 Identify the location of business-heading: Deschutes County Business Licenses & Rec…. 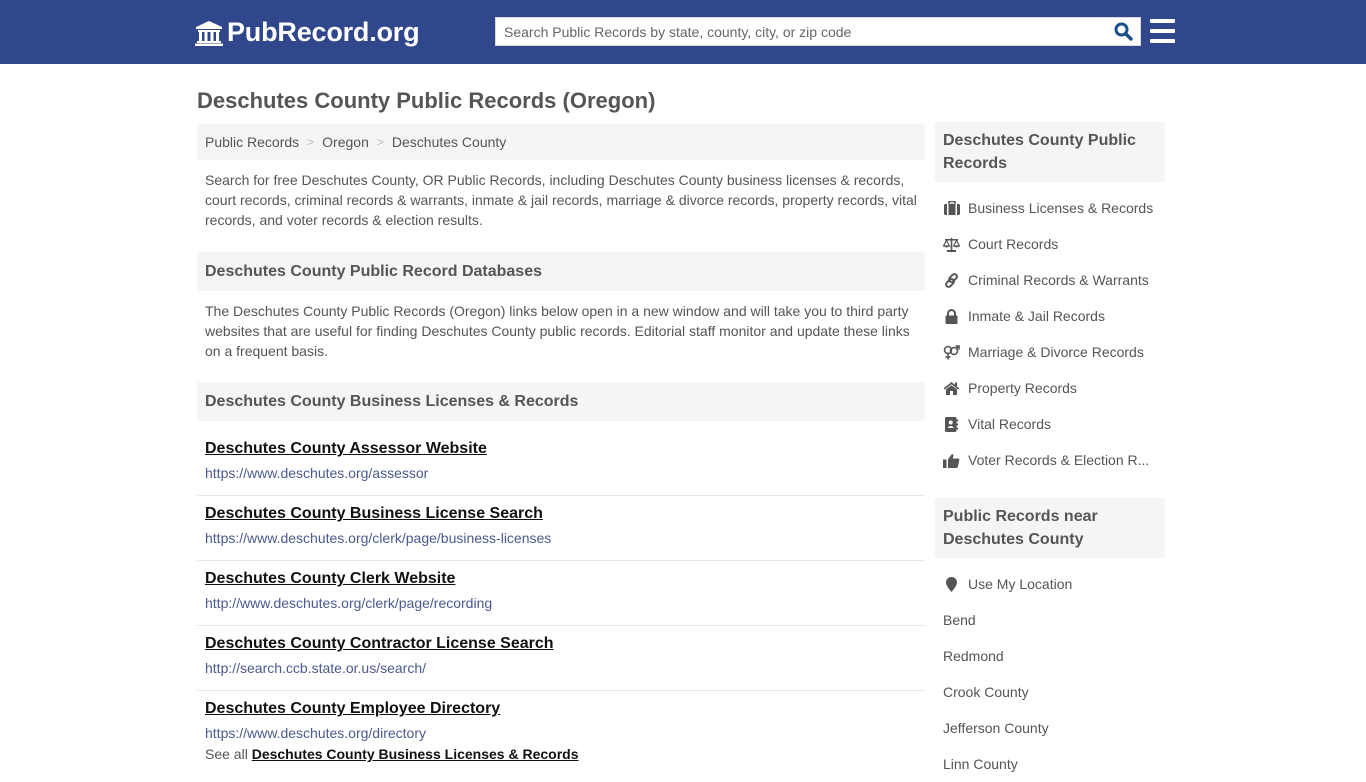
(561, 401).